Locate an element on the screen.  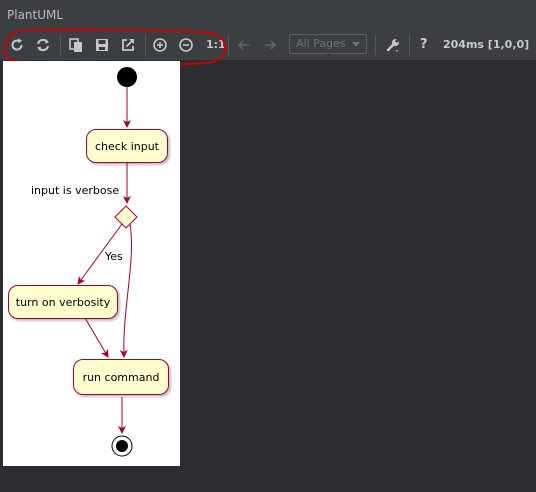
arrow-right-icon is located at coordinates (271, 45).